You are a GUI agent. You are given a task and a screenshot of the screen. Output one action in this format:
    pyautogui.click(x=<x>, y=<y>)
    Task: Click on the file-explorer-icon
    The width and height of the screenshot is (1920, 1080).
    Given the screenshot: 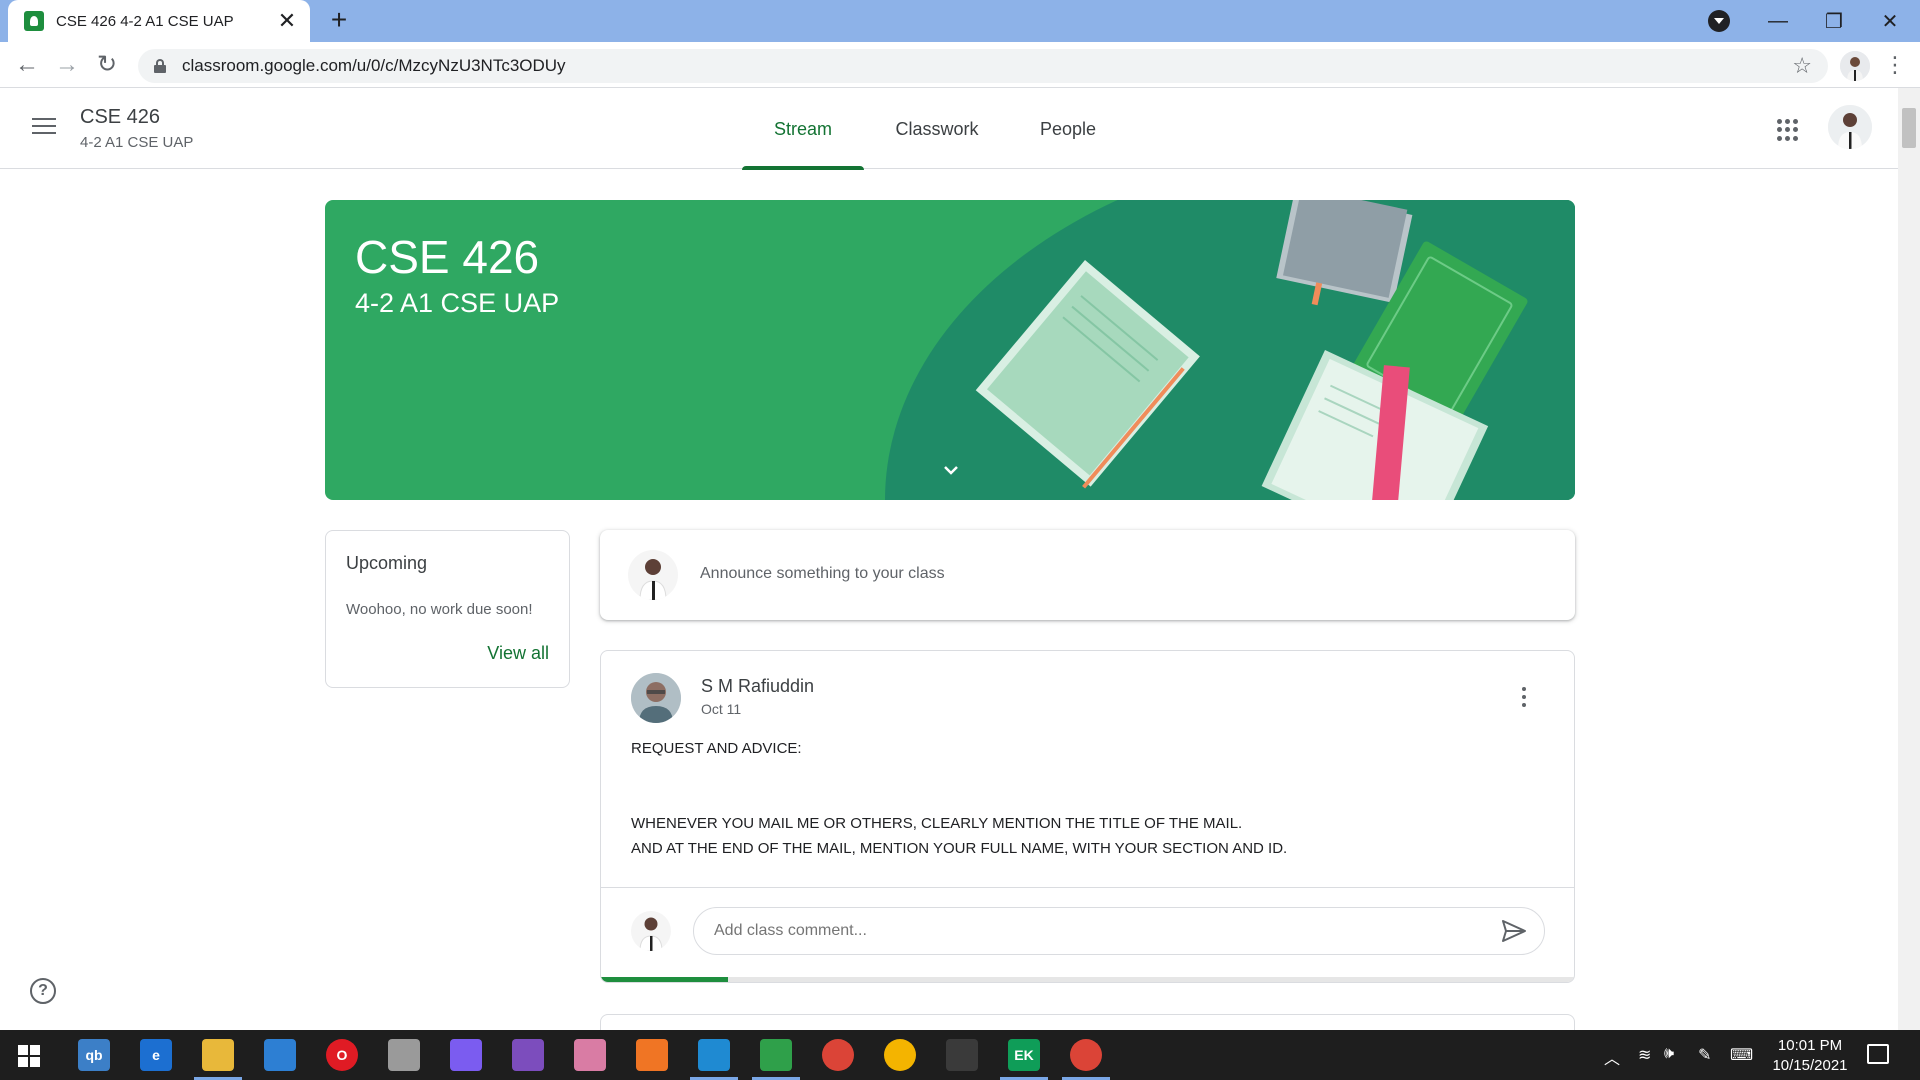 What is the action you would take?
    pyautogui.click(x=218, y=1059)
    